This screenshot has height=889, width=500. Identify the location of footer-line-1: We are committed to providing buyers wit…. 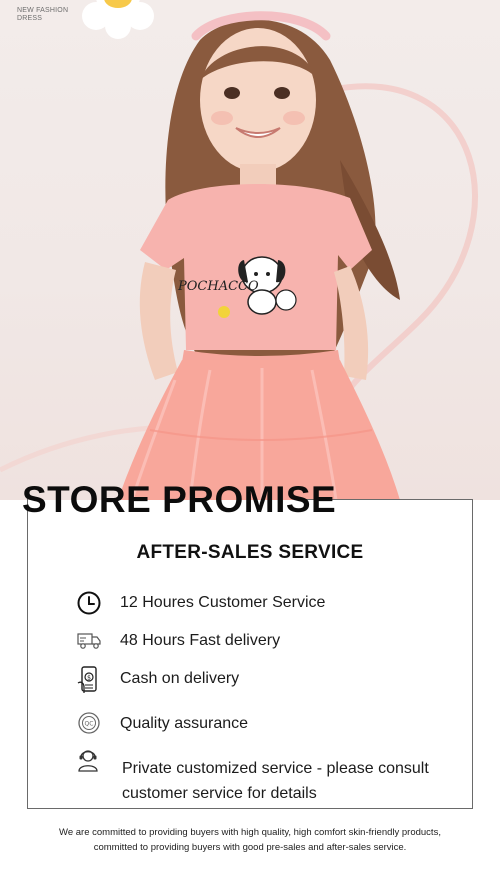
(250, 832).